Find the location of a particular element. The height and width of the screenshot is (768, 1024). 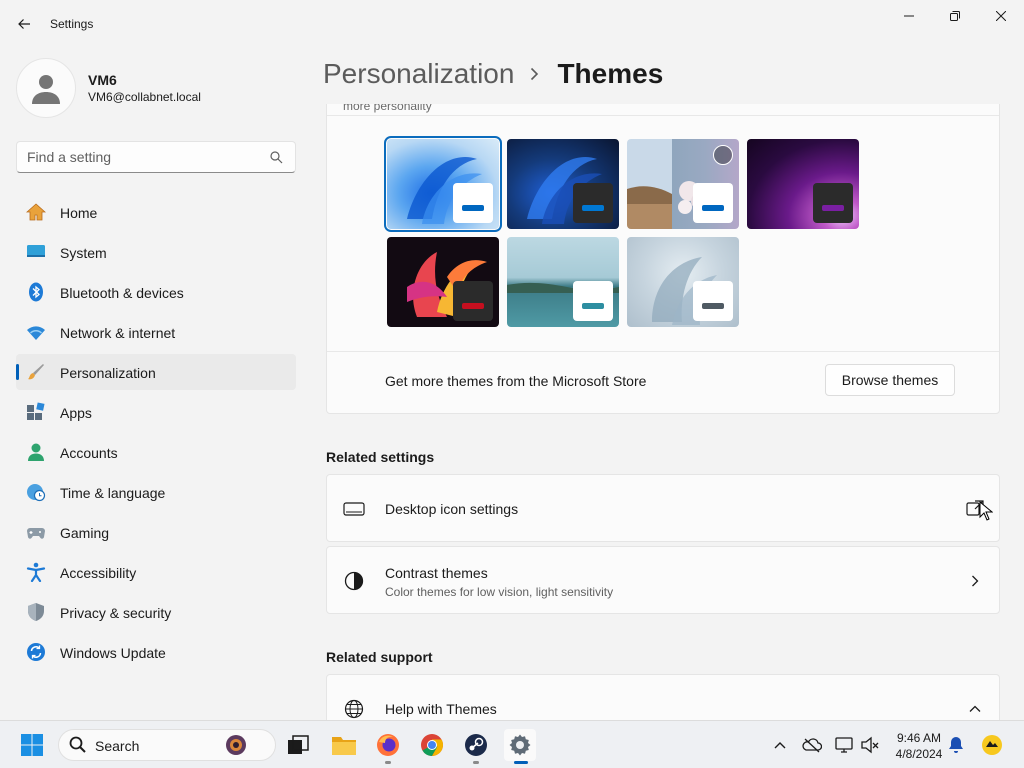

nav-item-gaming: Gaming is located at coordinates (156, 532).